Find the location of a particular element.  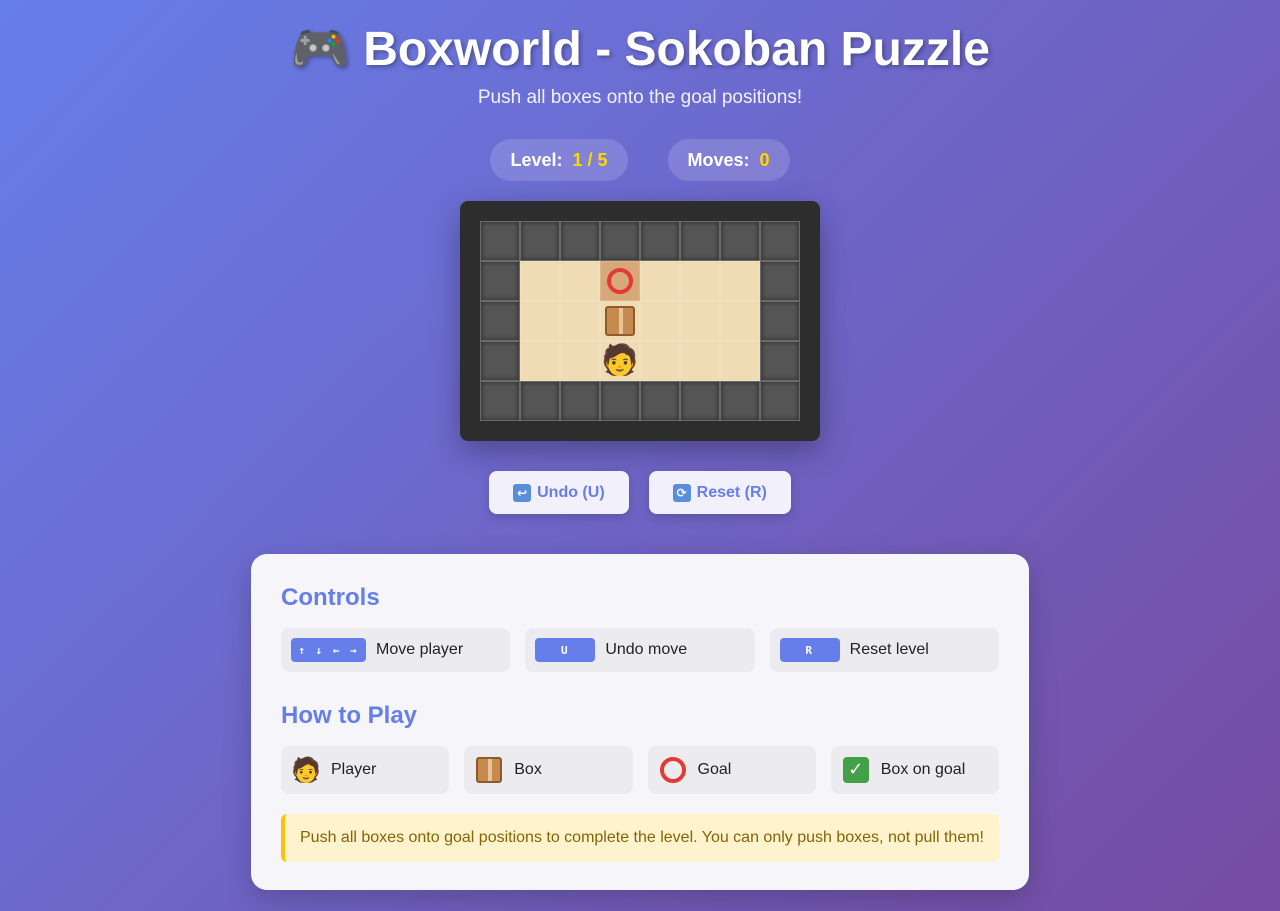

goal-tile is located at coordinates (620, 281).